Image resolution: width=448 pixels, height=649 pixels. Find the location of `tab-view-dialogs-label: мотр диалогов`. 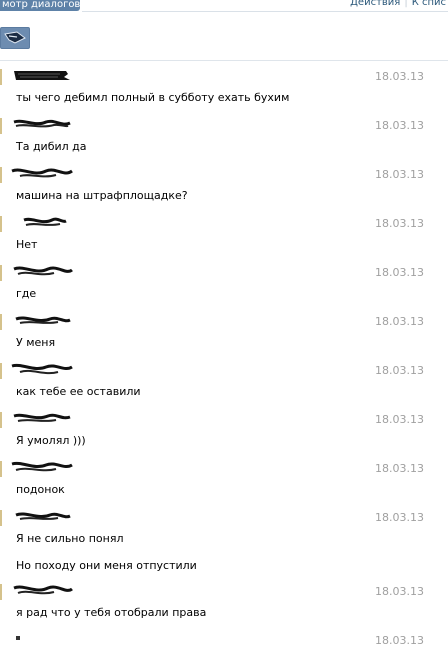

tab-view-dialogs-label: мотр диалогов is located at coordinates (41, 5).